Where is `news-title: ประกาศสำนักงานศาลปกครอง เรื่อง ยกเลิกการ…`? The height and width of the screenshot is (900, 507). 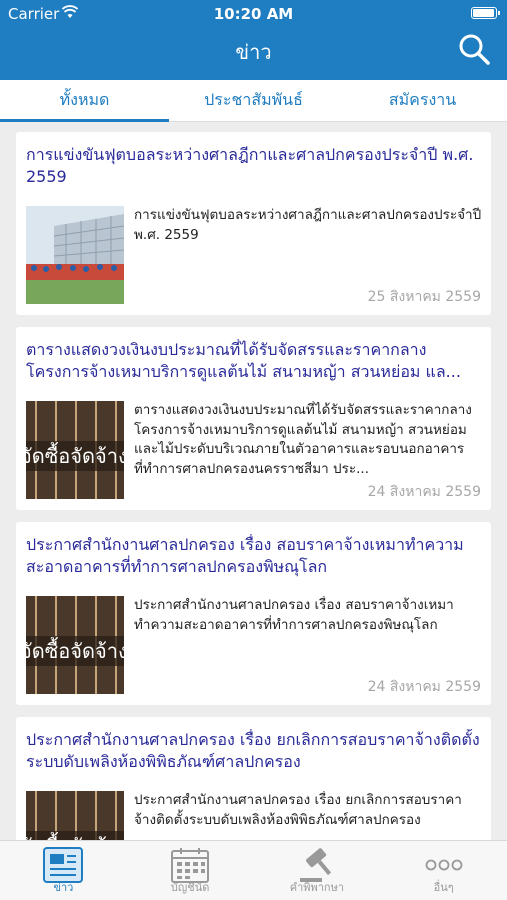 news-title: ประกาศสำนักงานศาลปกครอง เรื่อง ยกเลิกการ… is located at coordinates (253, 750).